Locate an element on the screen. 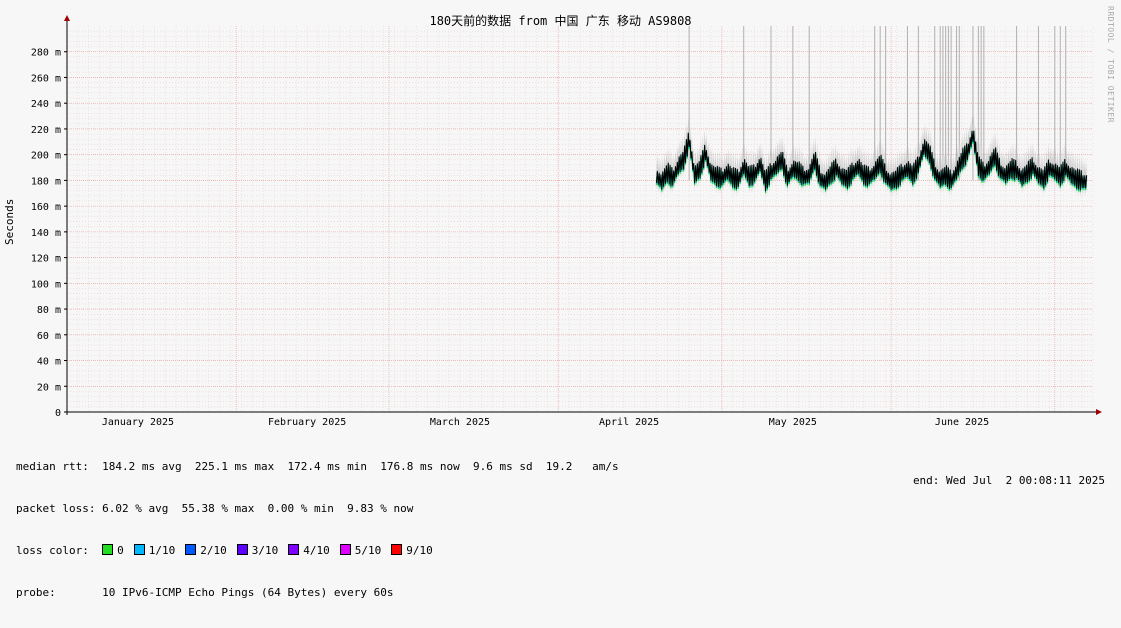 The width and height of the screenshot is (1121, 628). x-tick-label: March 2025 is located at coordinates (460, 422).